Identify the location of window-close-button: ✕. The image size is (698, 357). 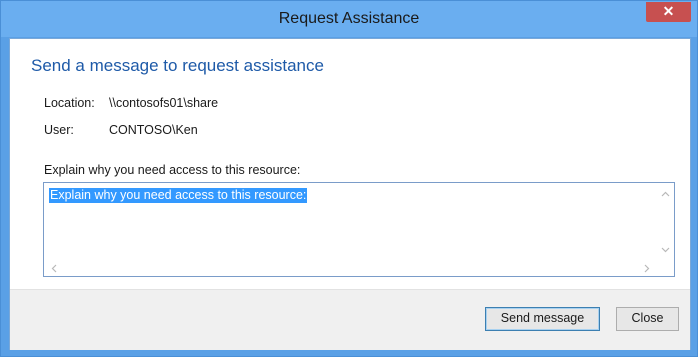
(668, 12).